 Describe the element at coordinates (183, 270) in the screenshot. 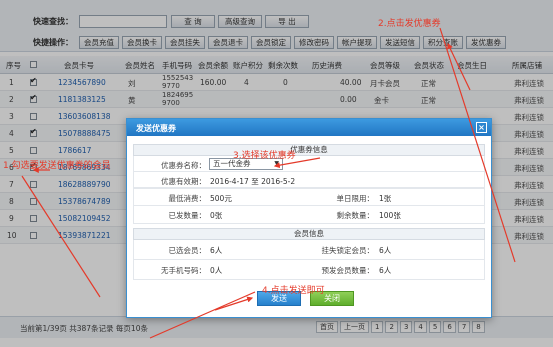

I see `no-phone-label: 无手机号码：` at that location.